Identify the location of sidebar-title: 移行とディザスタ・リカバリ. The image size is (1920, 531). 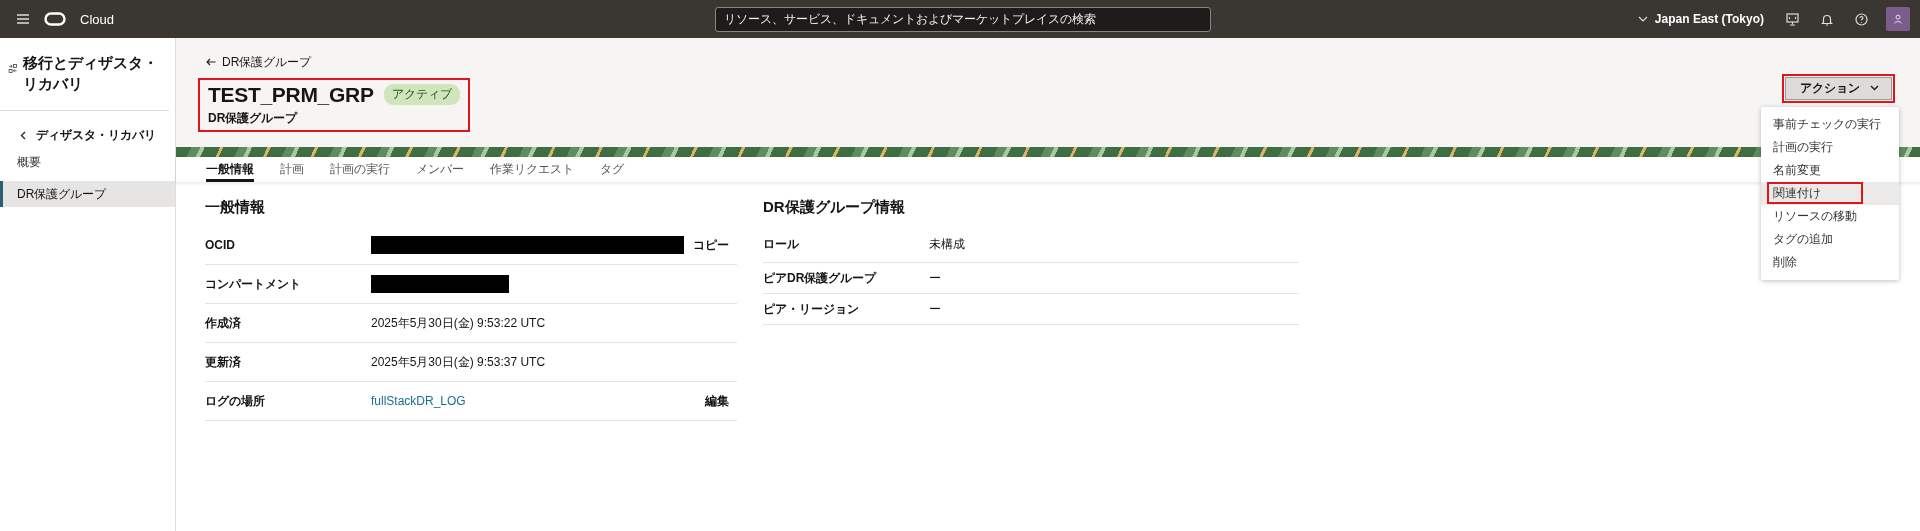
(90, 73).